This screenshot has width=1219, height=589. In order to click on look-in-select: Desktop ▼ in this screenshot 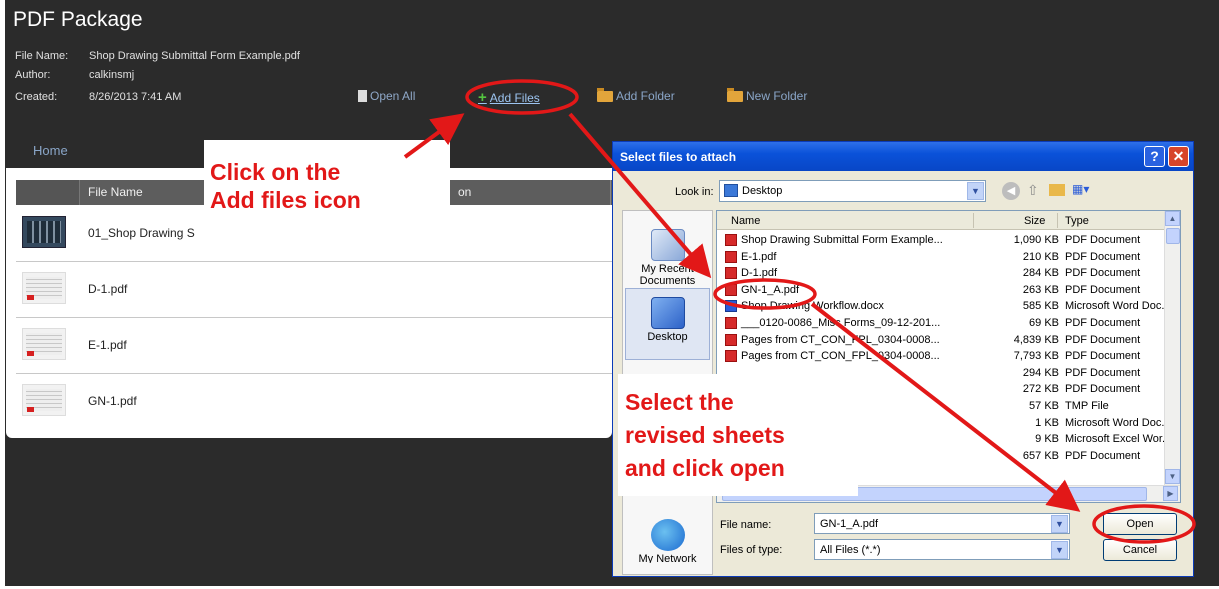, I will do `click(852, 191)`.